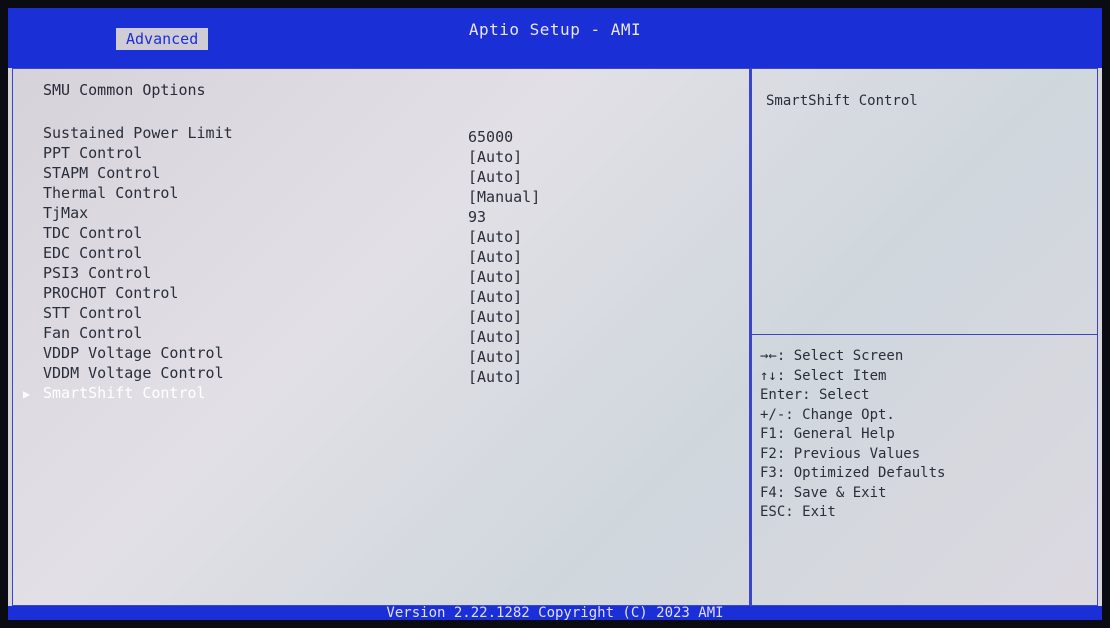  Describe the element at coordinates (393, 393) in the screenshot. I see `submenu-smartshift-control: SmartShift Control` at that location.